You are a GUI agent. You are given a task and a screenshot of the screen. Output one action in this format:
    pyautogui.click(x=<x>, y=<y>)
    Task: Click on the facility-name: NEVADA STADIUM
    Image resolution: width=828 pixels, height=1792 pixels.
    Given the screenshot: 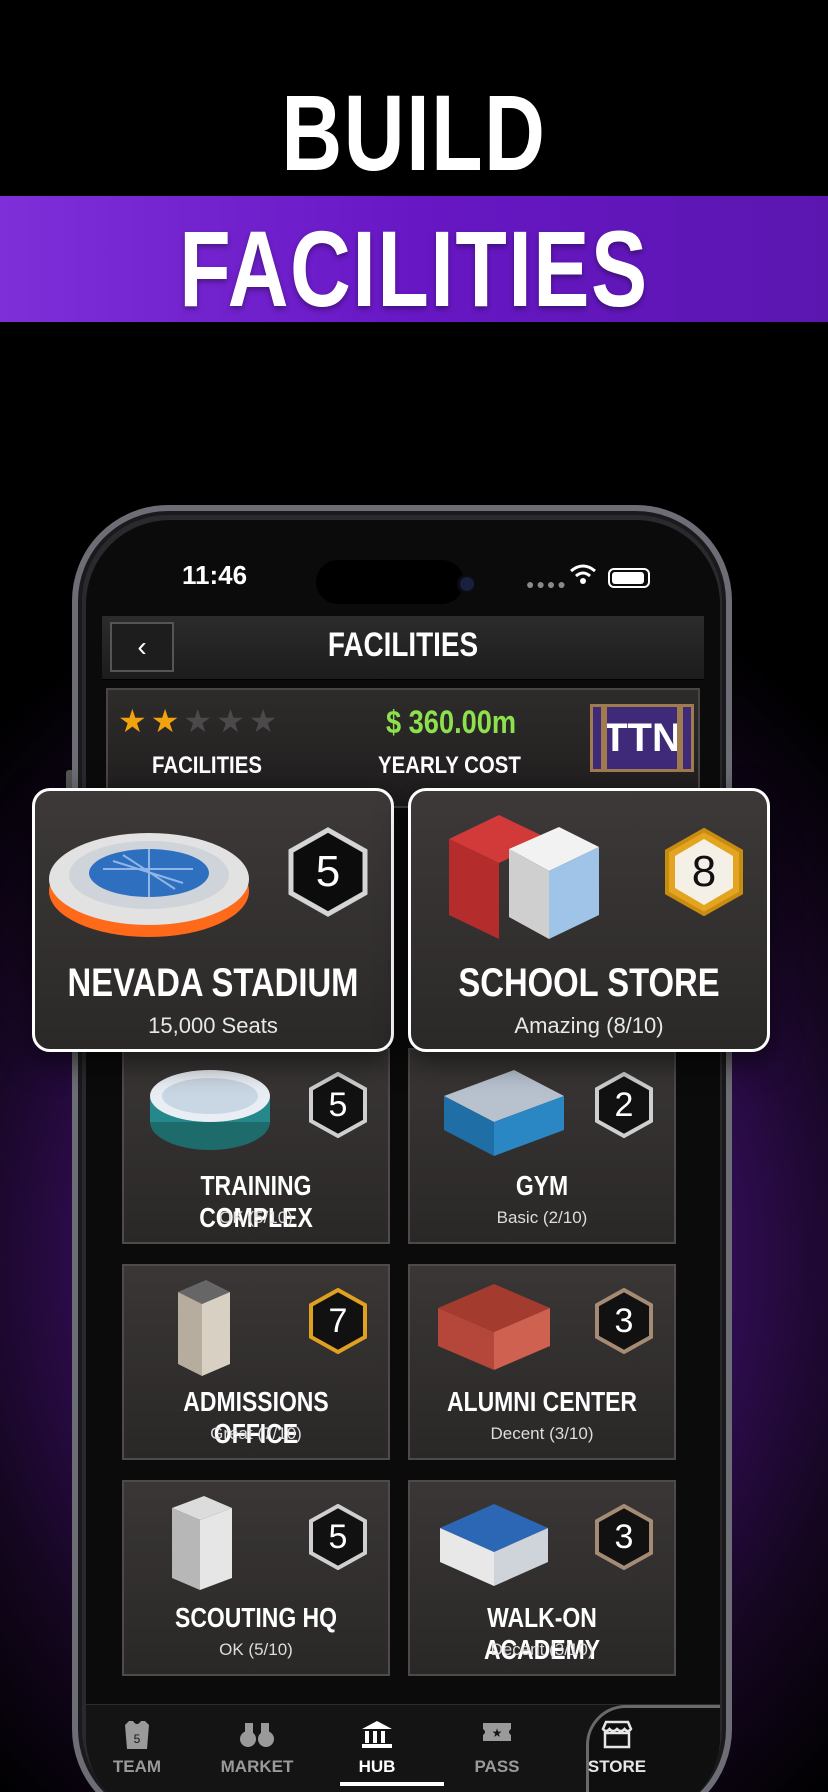 What is the action you would take?
    pyautogui.click(x=213, y=983)
    